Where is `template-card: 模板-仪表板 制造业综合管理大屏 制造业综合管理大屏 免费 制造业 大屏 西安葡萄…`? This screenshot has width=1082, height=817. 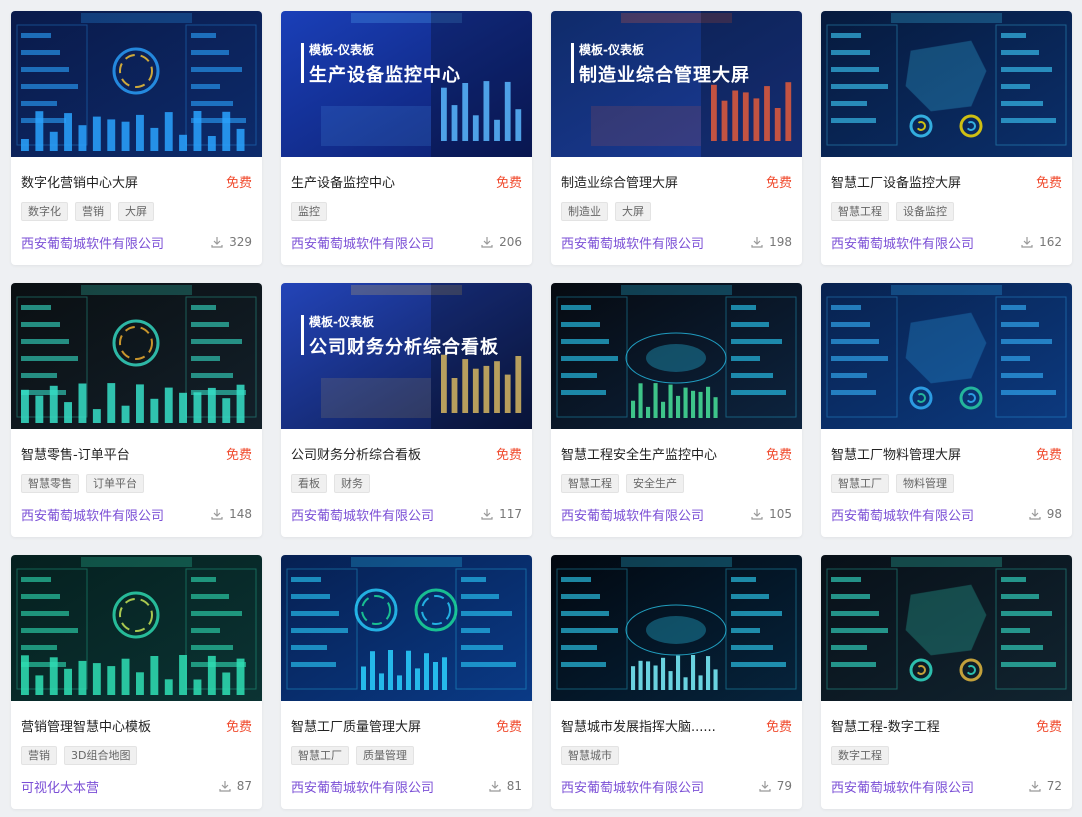 template-card: 模板-仪表板 制造业综合管理大屏 制造业综合管理大屏 免费 制造业 大屏 西安葡萄… is located at coordinates (676, 138).